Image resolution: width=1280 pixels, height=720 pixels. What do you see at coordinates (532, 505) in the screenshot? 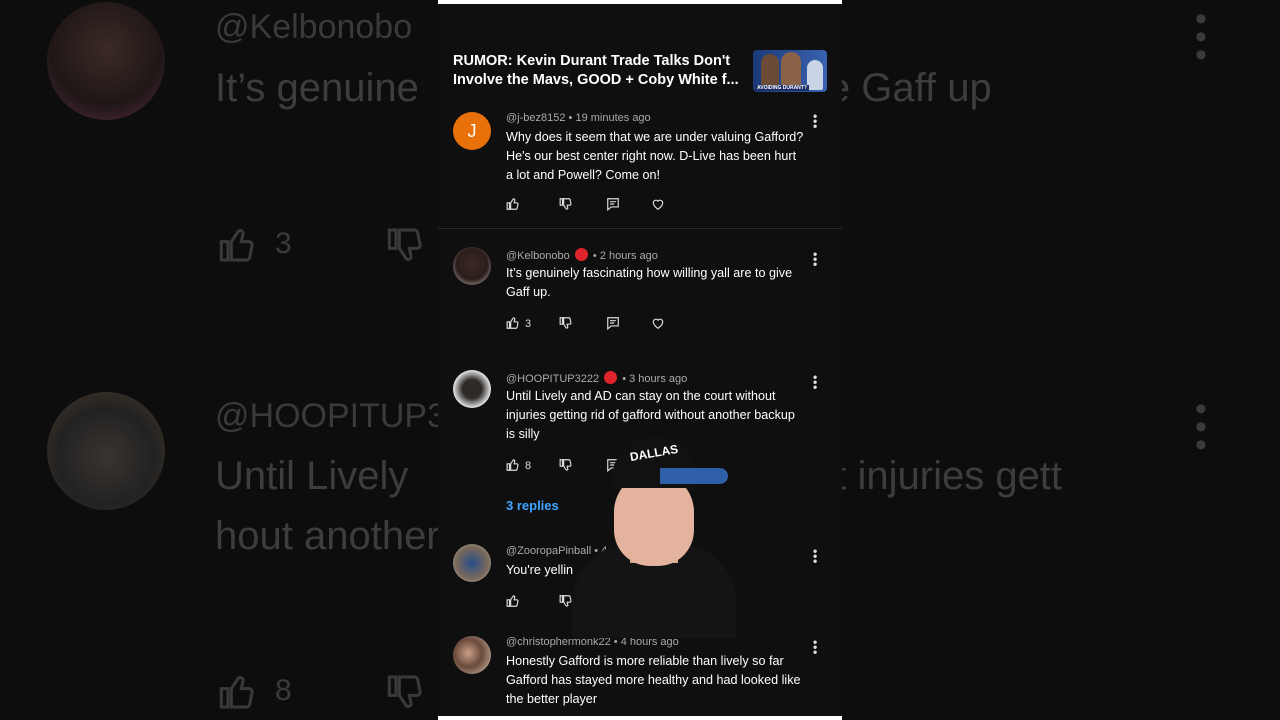
I see `view-replies-button: 3 replies` at bounding box center [532, 505].